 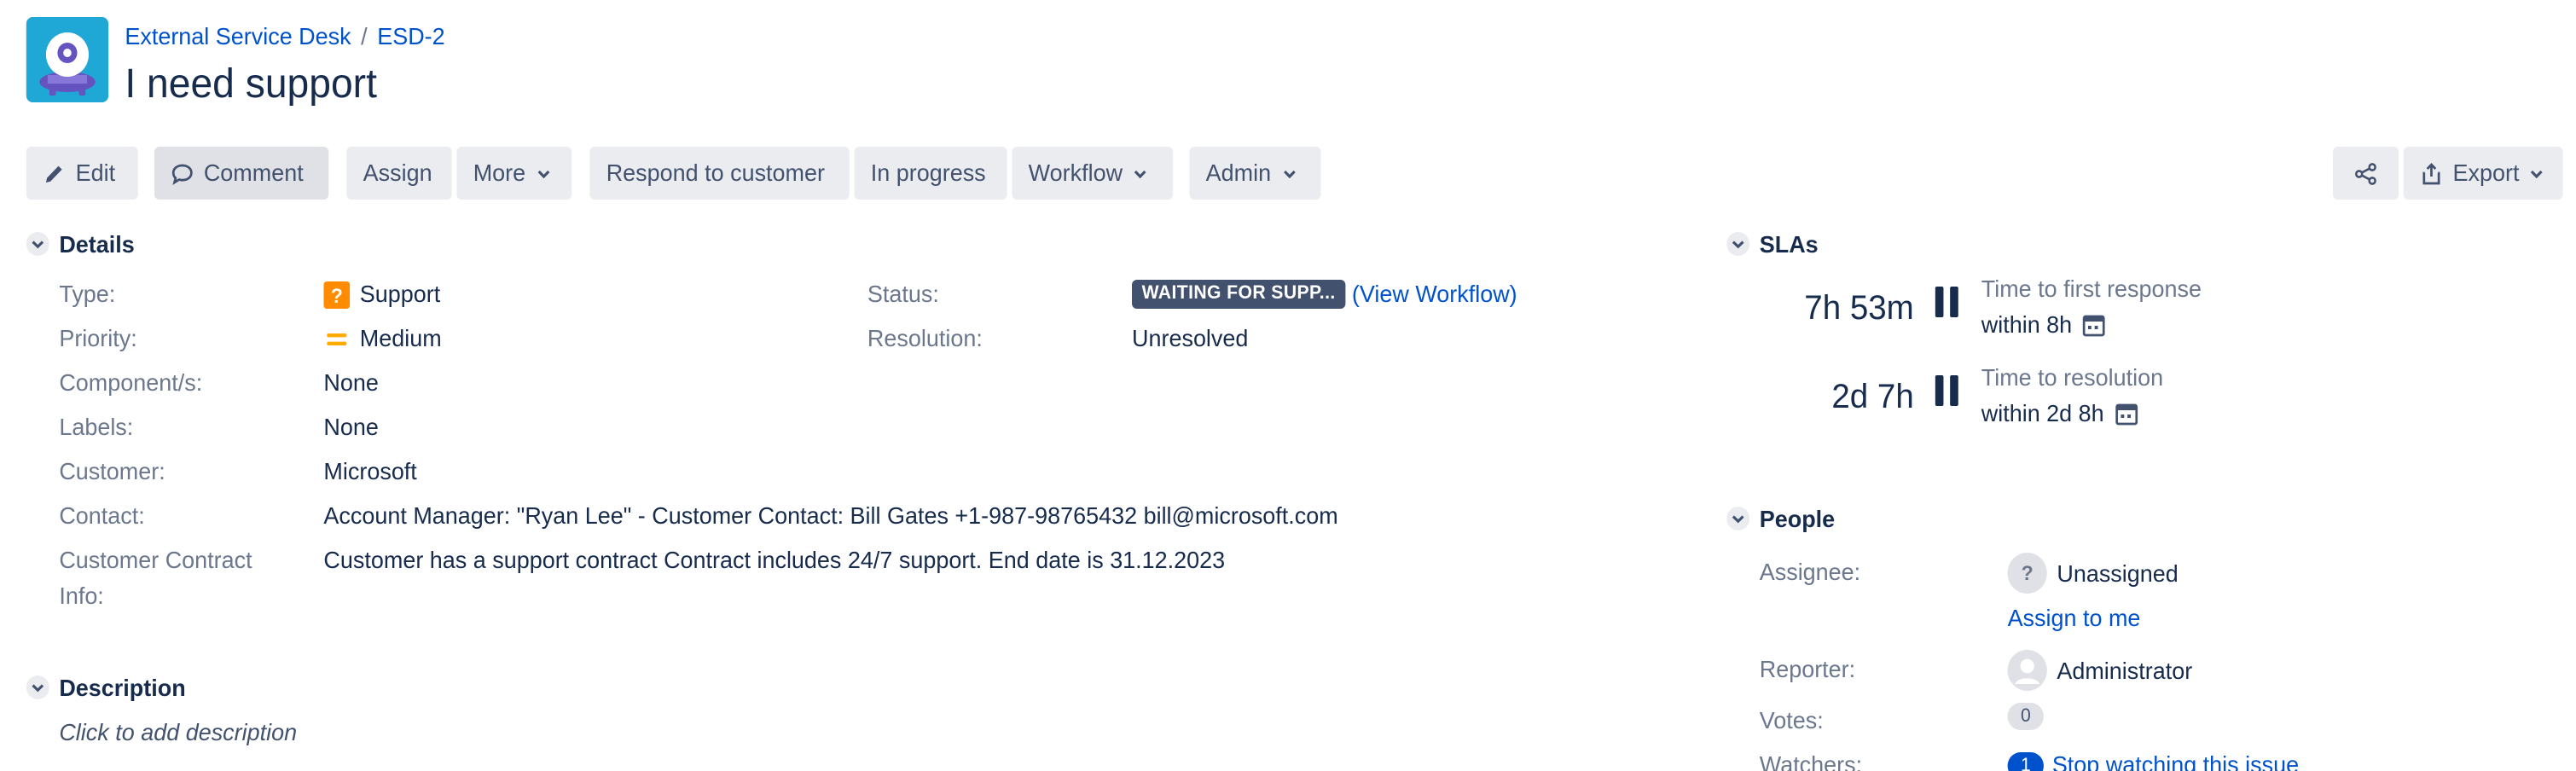 I want to click on more-button: More, so click(x=514, y=173).